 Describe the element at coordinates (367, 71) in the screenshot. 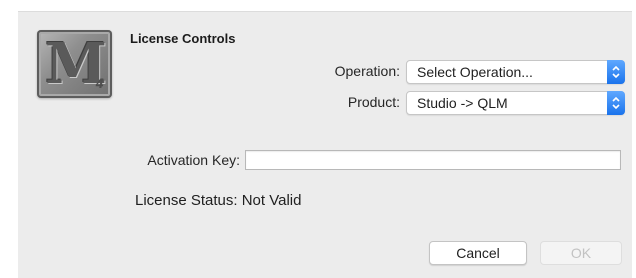

I see `operation-label: Operation:` at that location.